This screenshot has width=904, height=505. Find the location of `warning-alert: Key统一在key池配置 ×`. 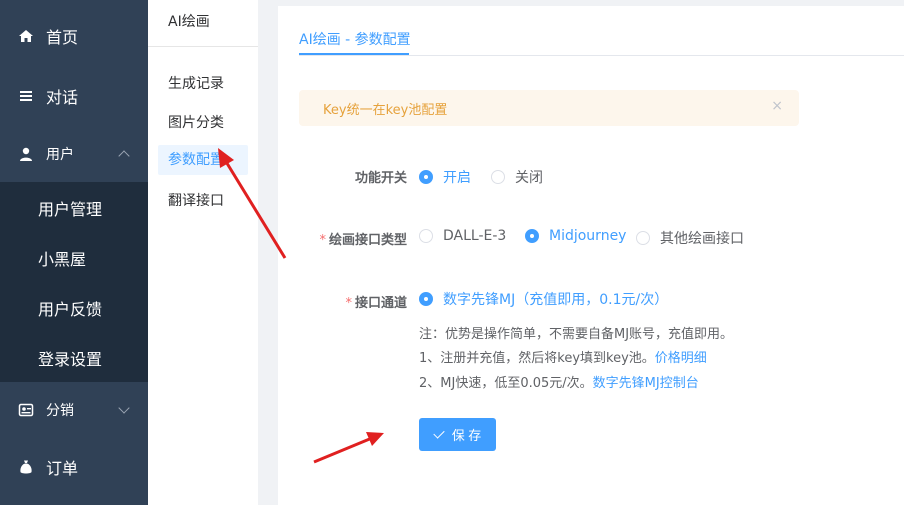

warning-alert: Key统一在key池配置 × is located at coordinates (549, 108).